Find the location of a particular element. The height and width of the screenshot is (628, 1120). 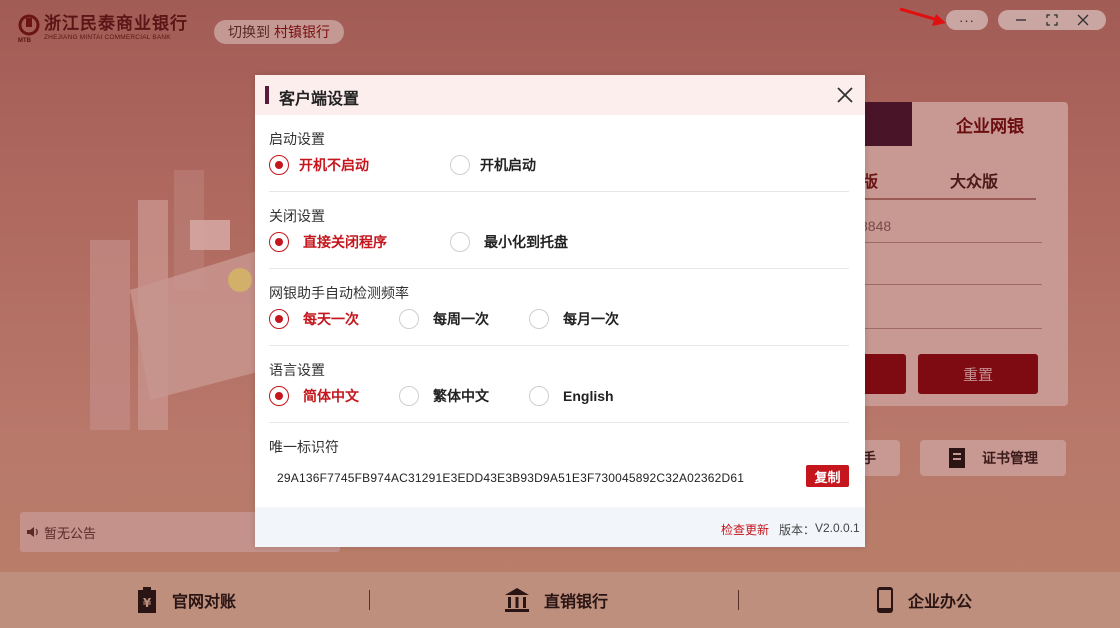

check-frequency-label: 网银助手自动检测频率 is located at coordinates (339, 293).